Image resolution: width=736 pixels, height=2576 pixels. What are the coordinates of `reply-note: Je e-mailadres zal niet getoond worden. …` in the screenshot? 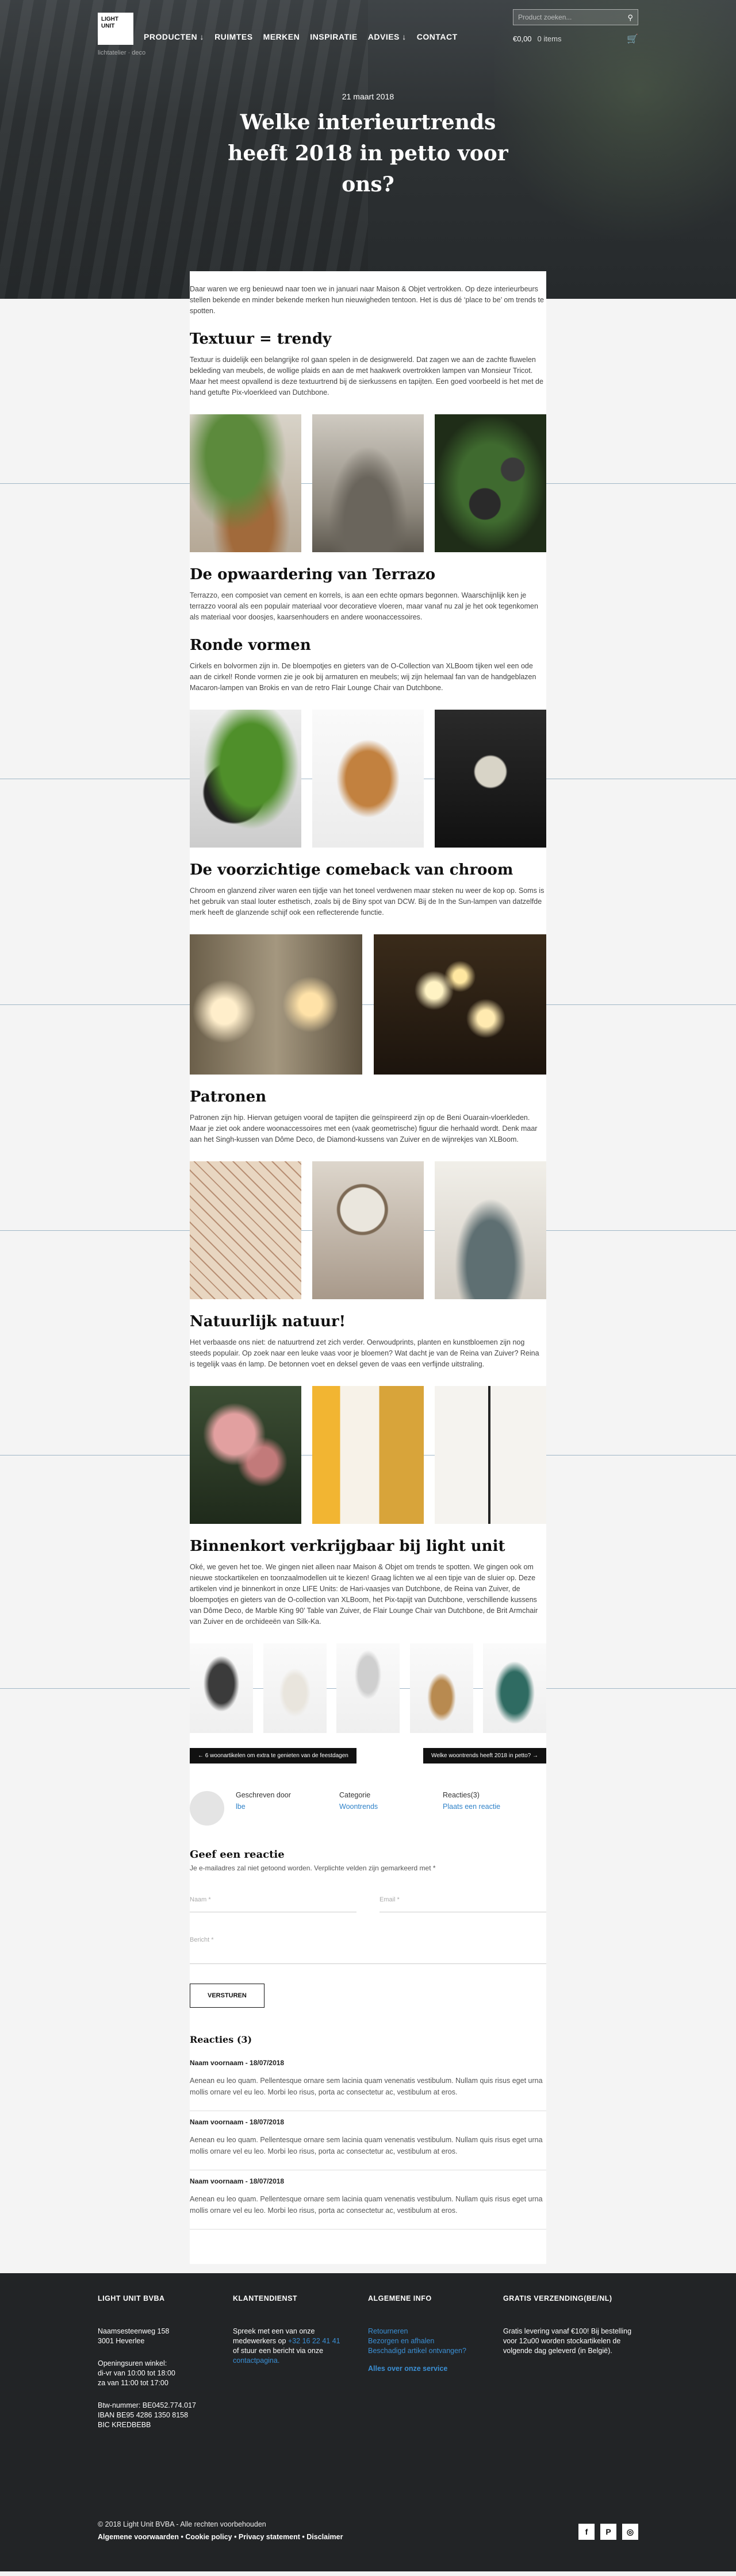 It's located at (313, 1868).